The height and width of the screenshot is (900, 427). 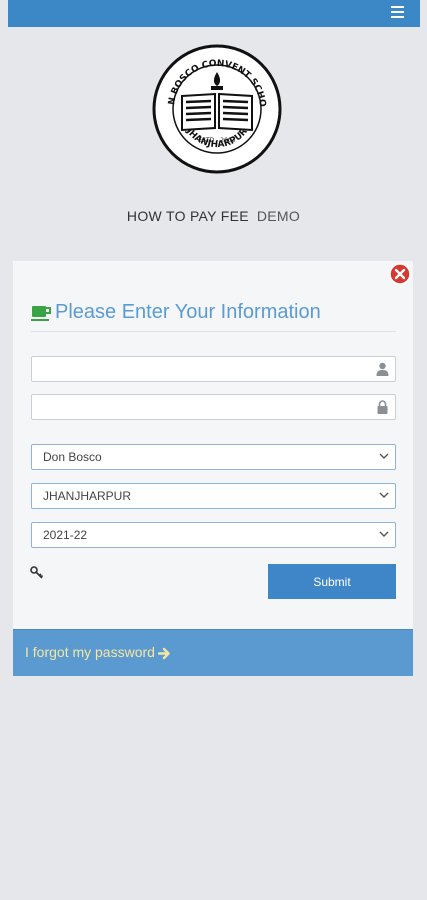 I want to click on logo-established: ESTD - 2003, so click(x=216, y=140).